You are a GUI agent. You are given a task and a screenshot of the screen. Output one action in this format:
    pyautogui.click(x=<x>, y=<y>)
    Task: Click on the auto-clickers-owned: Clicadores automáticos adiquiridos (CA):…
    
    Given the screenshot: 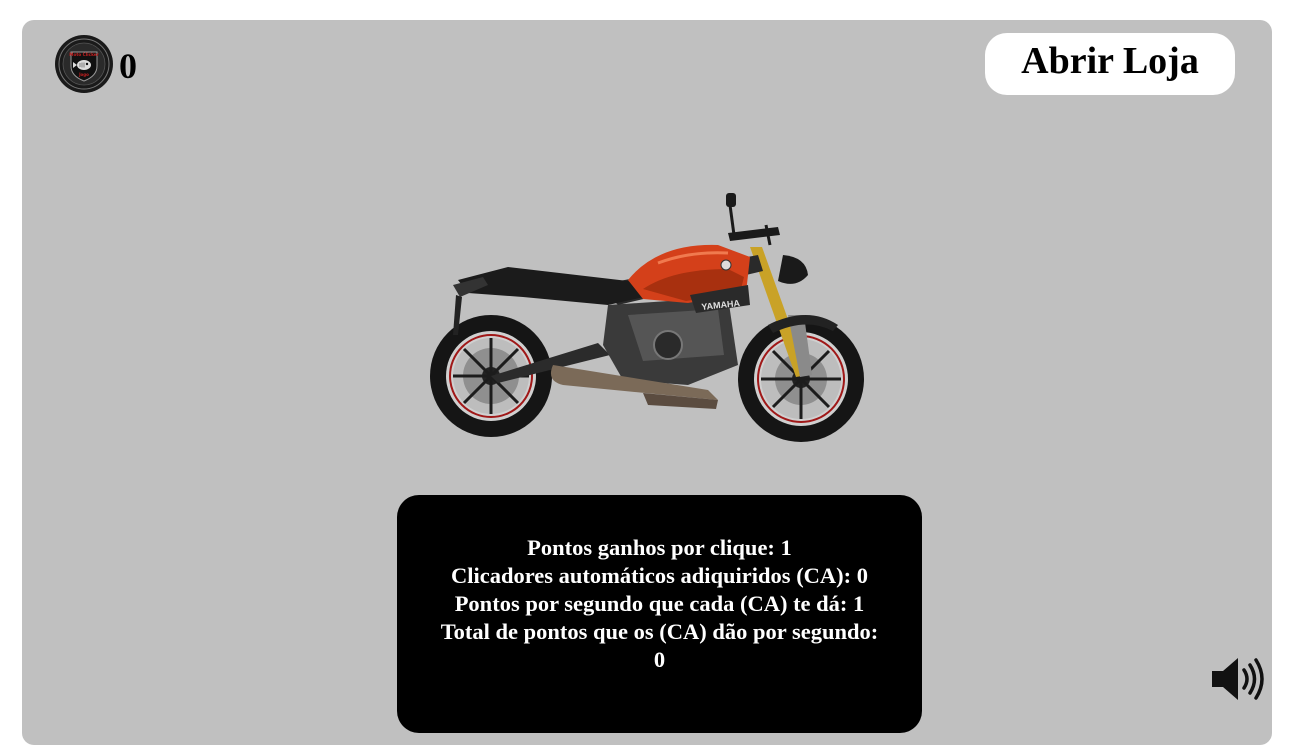 What is the action you would take?
    pyautogui.click(x=659, y=575)
    